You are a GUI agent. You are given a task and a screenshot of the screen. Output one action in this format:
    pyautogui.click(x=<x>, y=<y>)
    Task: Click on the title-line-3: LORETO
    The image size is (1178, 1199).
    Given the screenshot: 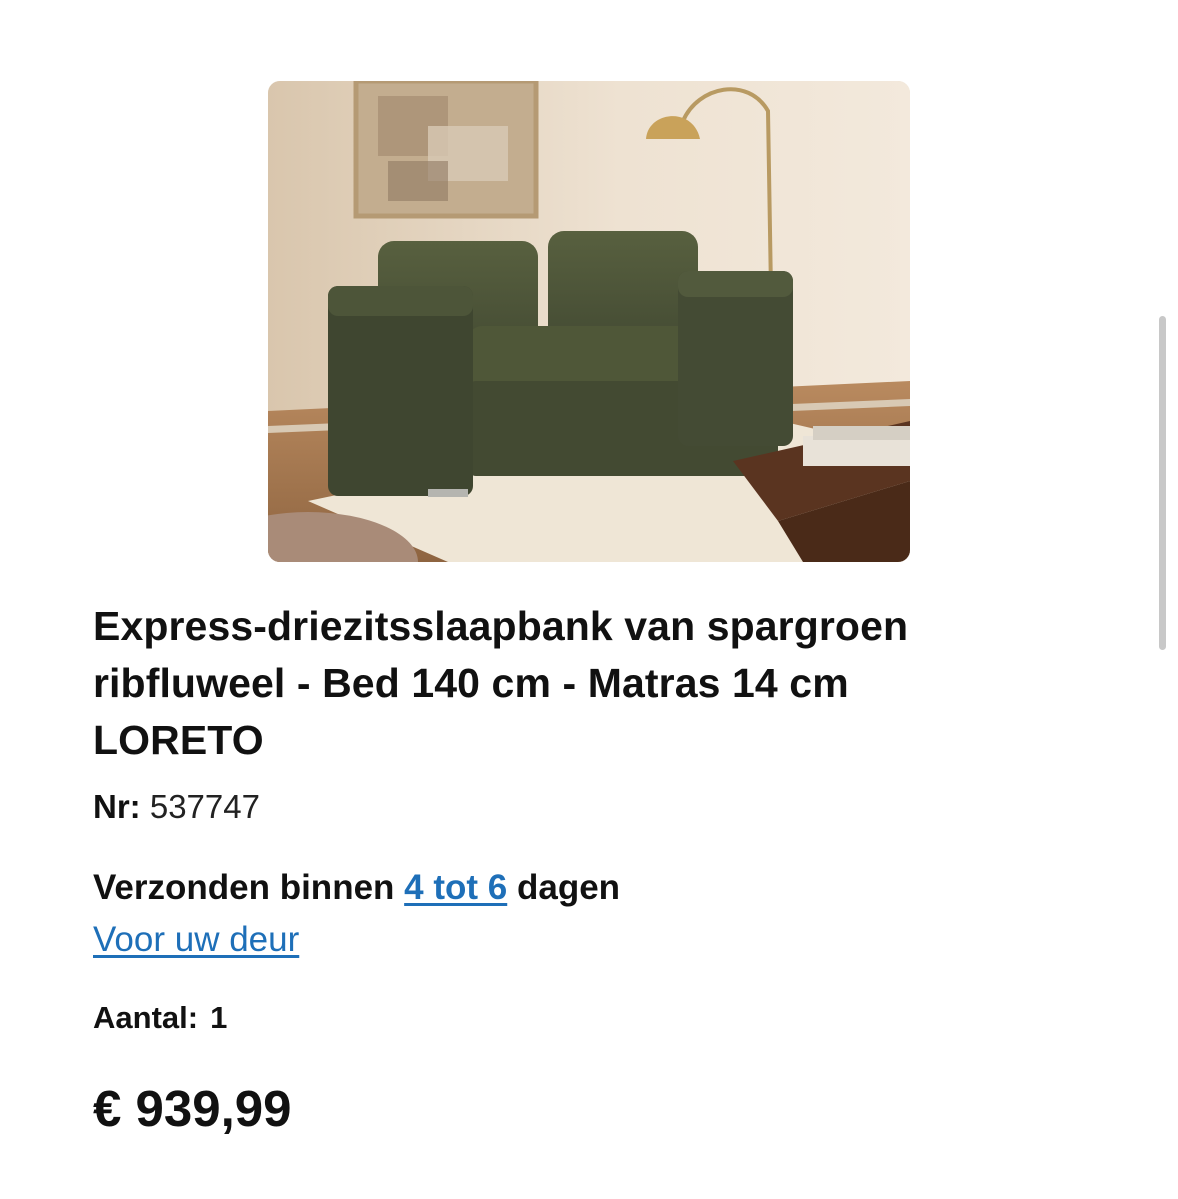 What is the action you would take?
    pyautogui.click(x=178, y=740)
    